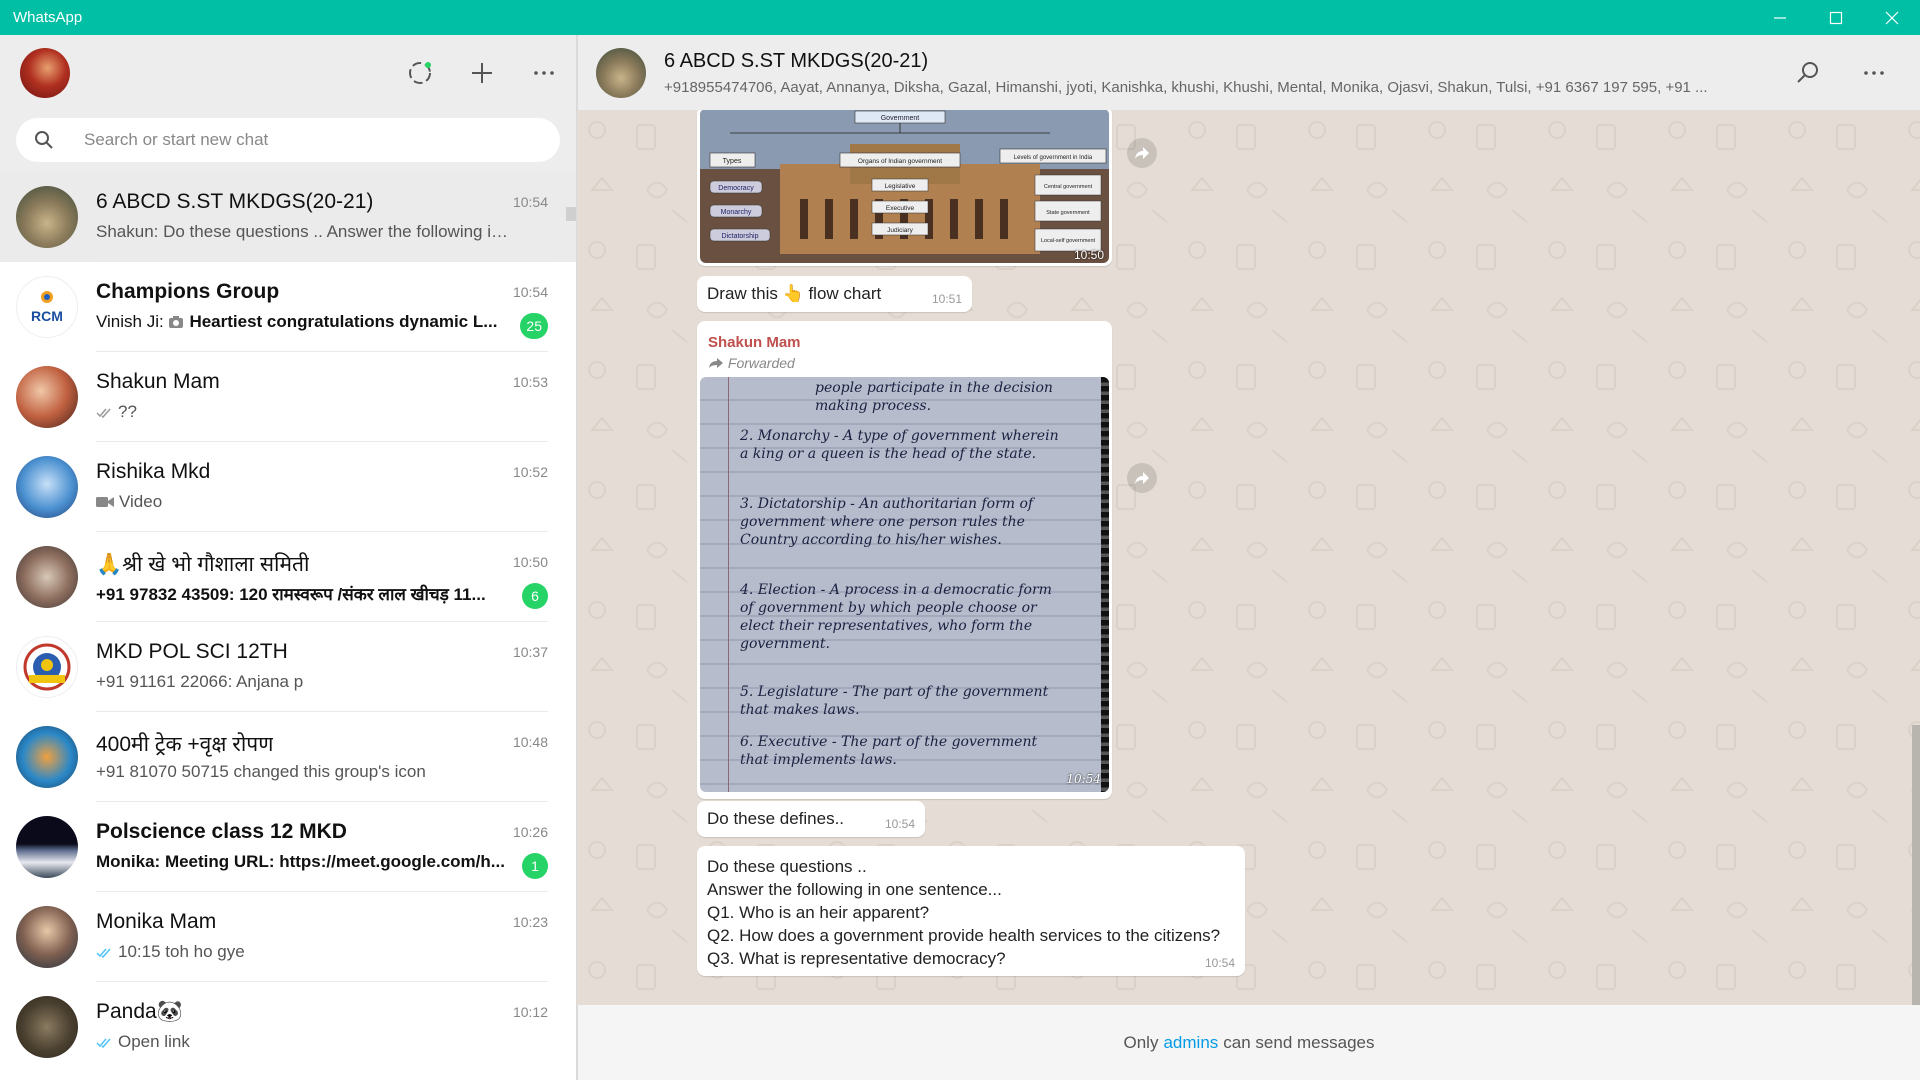 The width and height of the screenshot is (1920, 1080). I want to click on minimize-button, so click(1780, 17).